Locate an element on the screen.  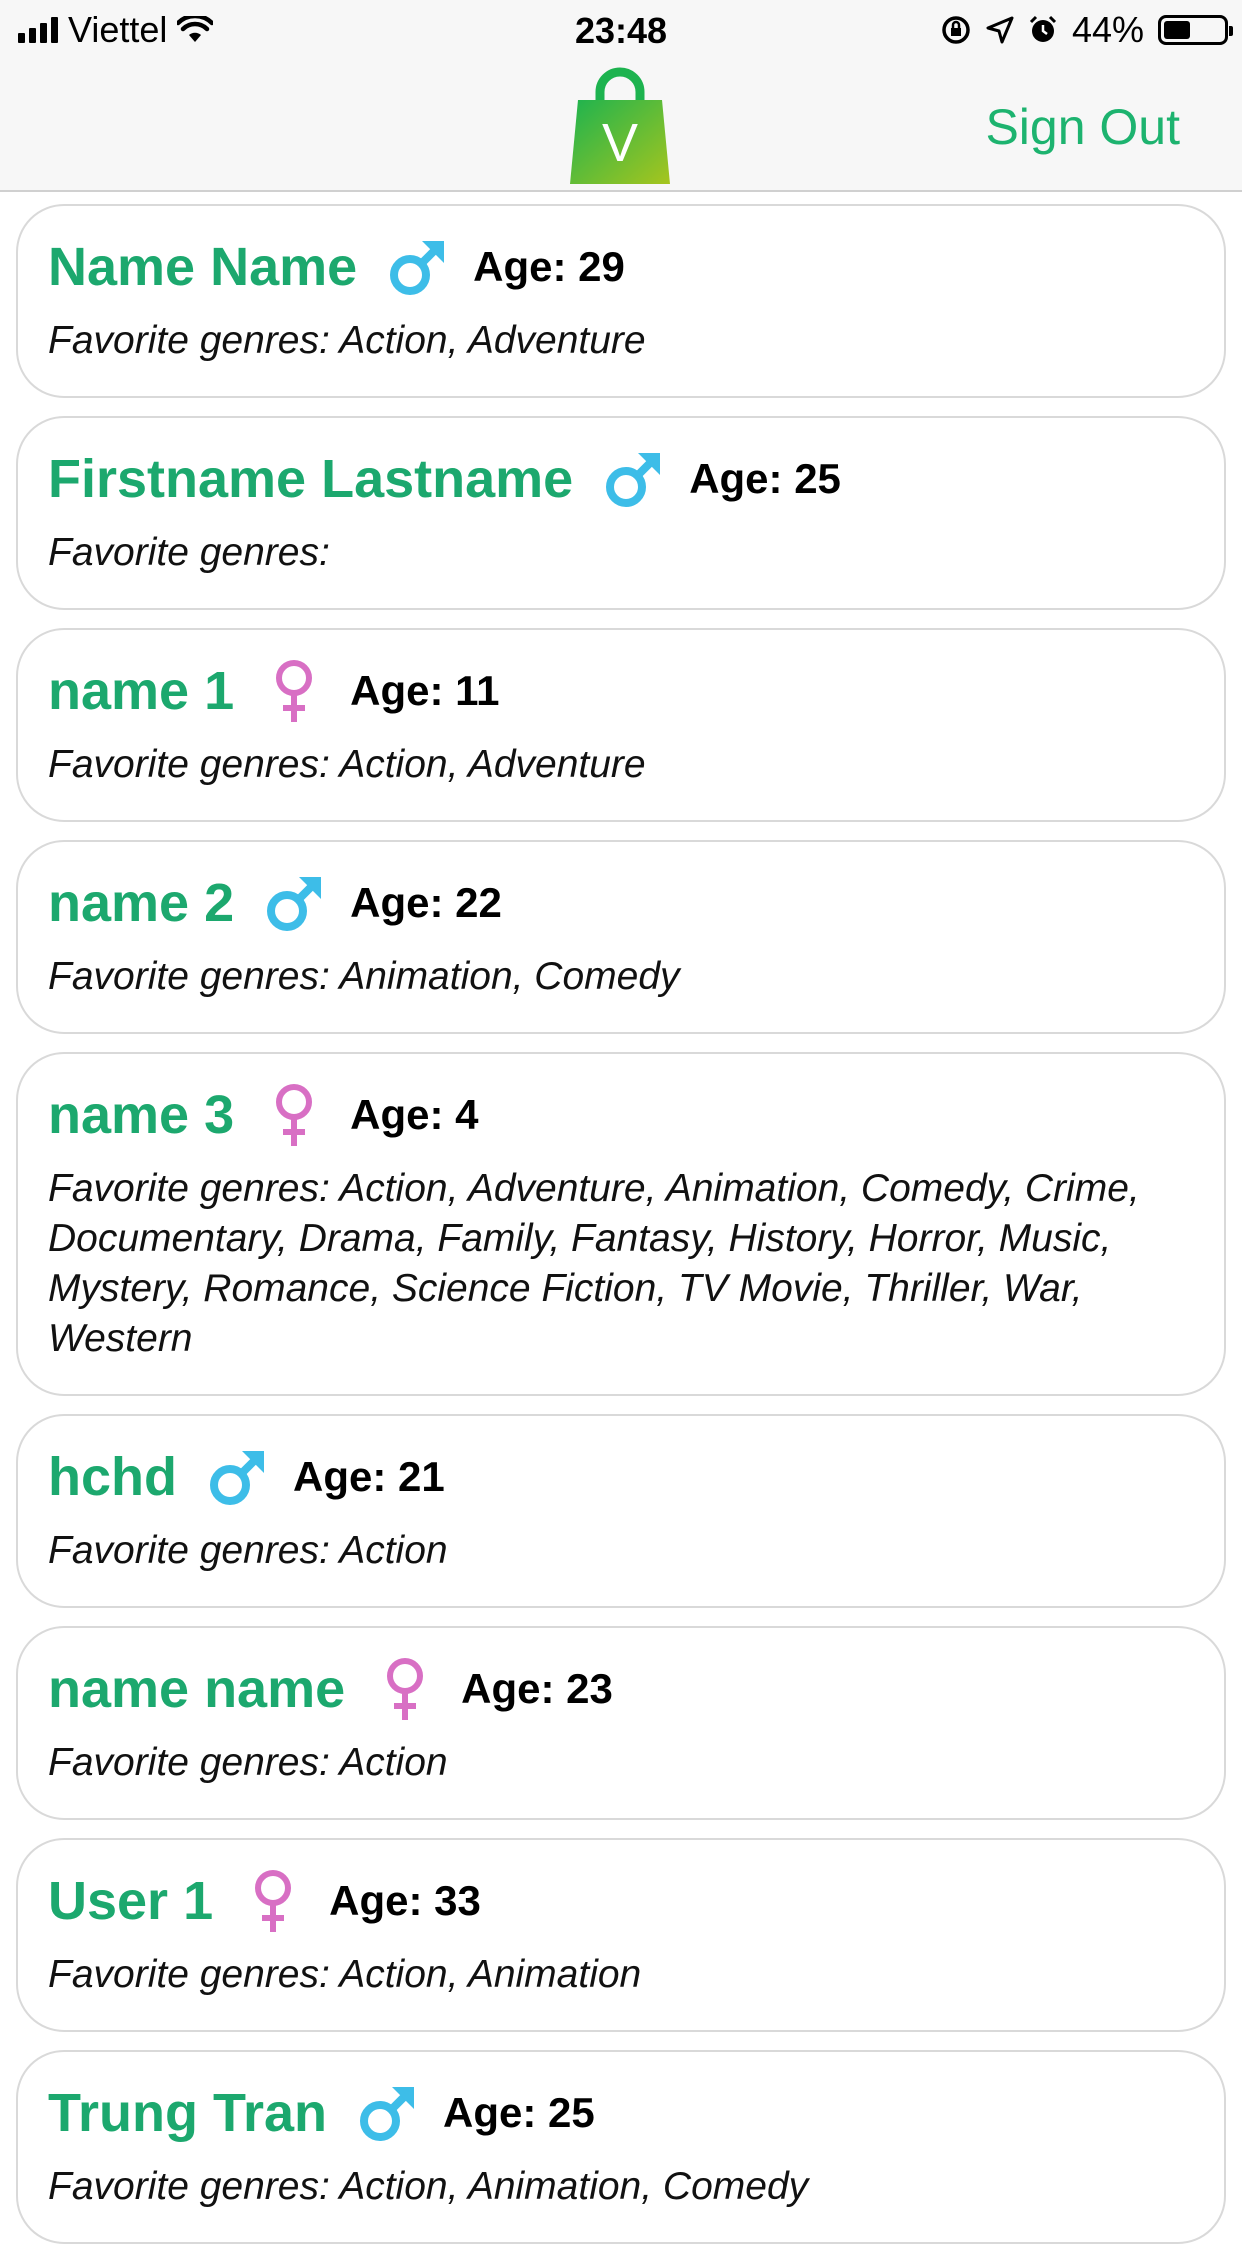
user-card-header: Name Name Age: 29 is located at coordinates (621, 267).